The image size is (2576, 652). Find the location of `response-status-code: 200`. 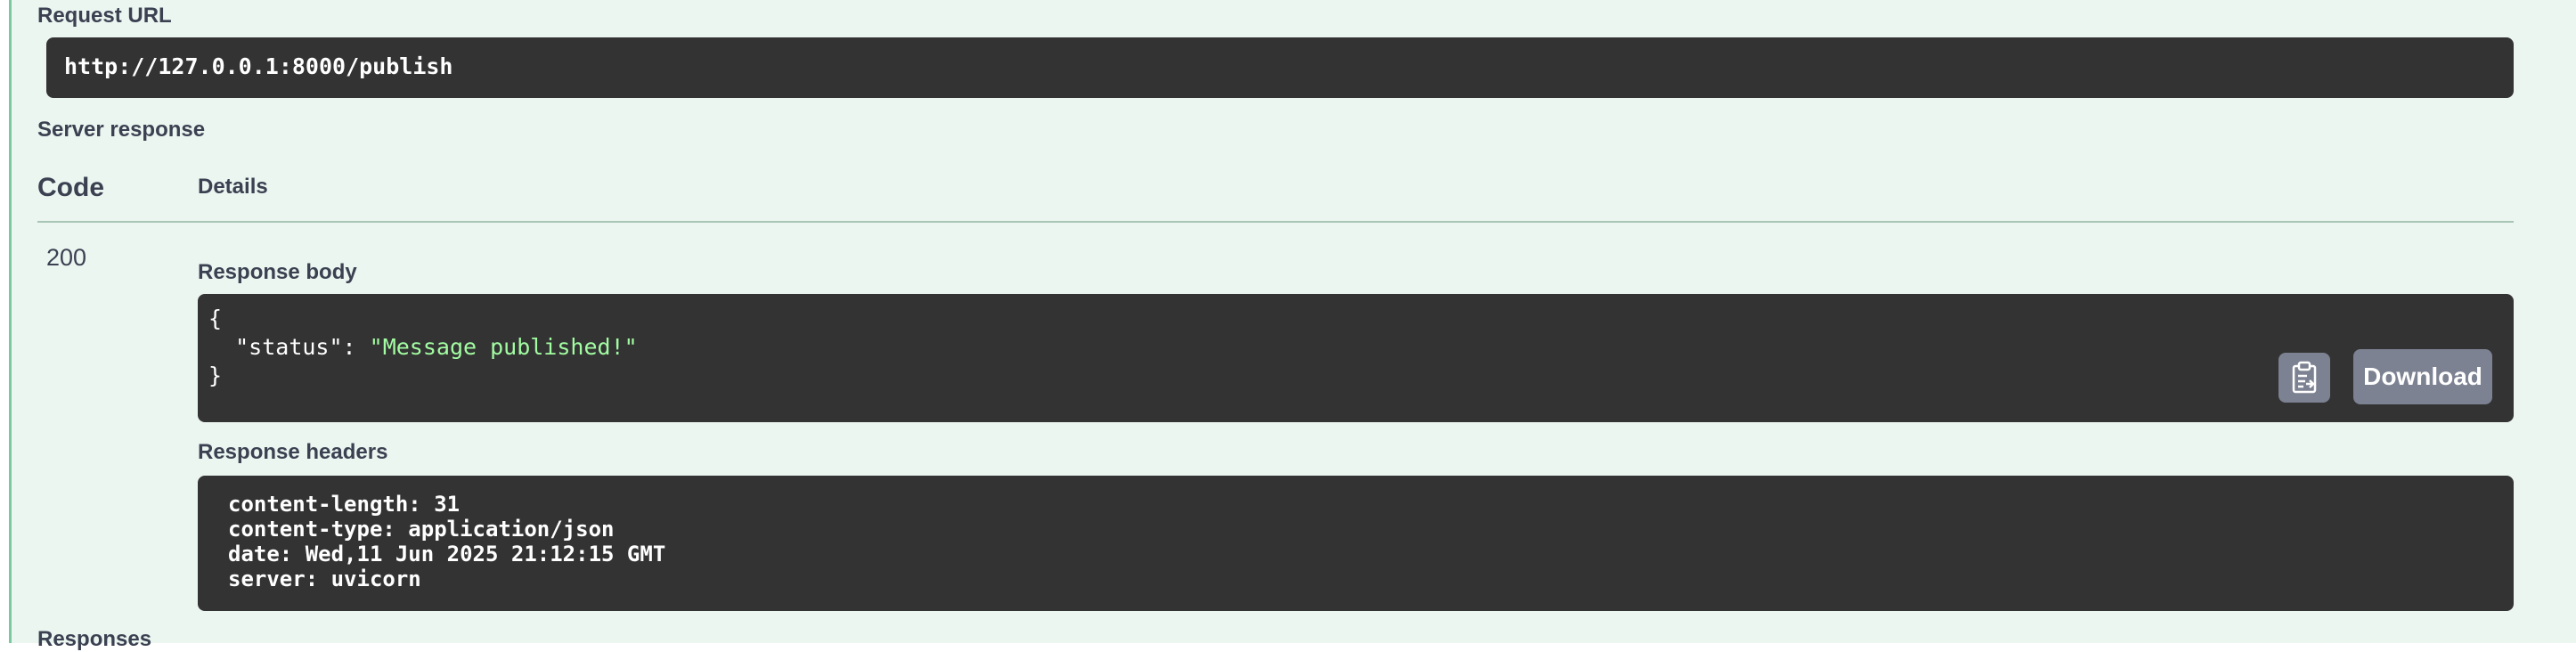

response-status-code: 200 is located at coordinates (66, 257).